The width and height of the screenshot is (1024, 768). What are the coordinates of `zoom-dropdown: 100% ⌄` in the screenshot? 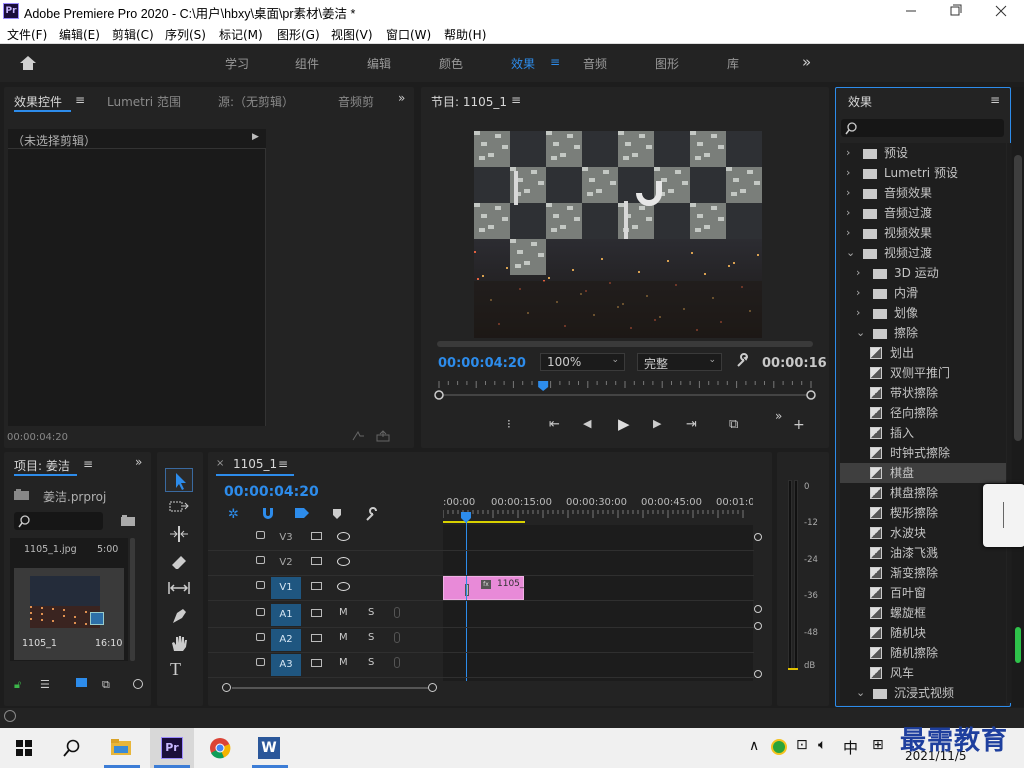 It's located at (582, 362).